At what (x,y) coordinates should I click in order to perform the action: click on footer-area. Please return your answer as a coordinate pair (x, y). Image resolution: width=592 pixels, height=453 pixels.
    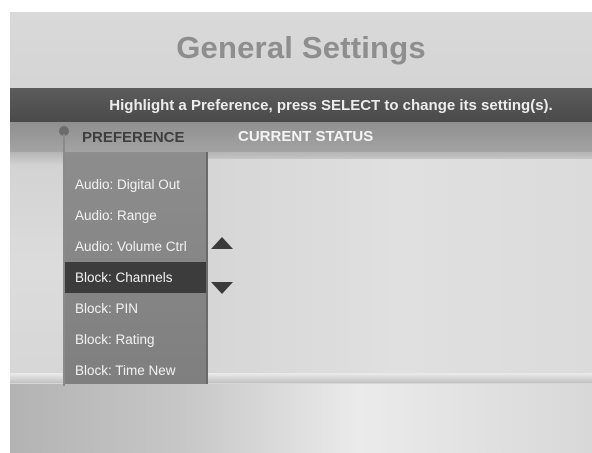
    Looking at the image, I should click on (301, 418).